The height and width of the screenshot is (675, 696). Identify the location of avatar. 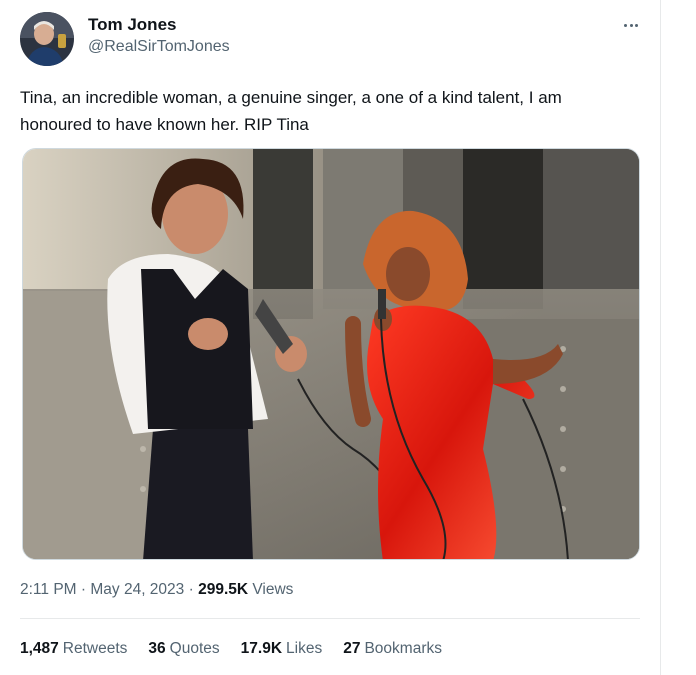
(47, 39).